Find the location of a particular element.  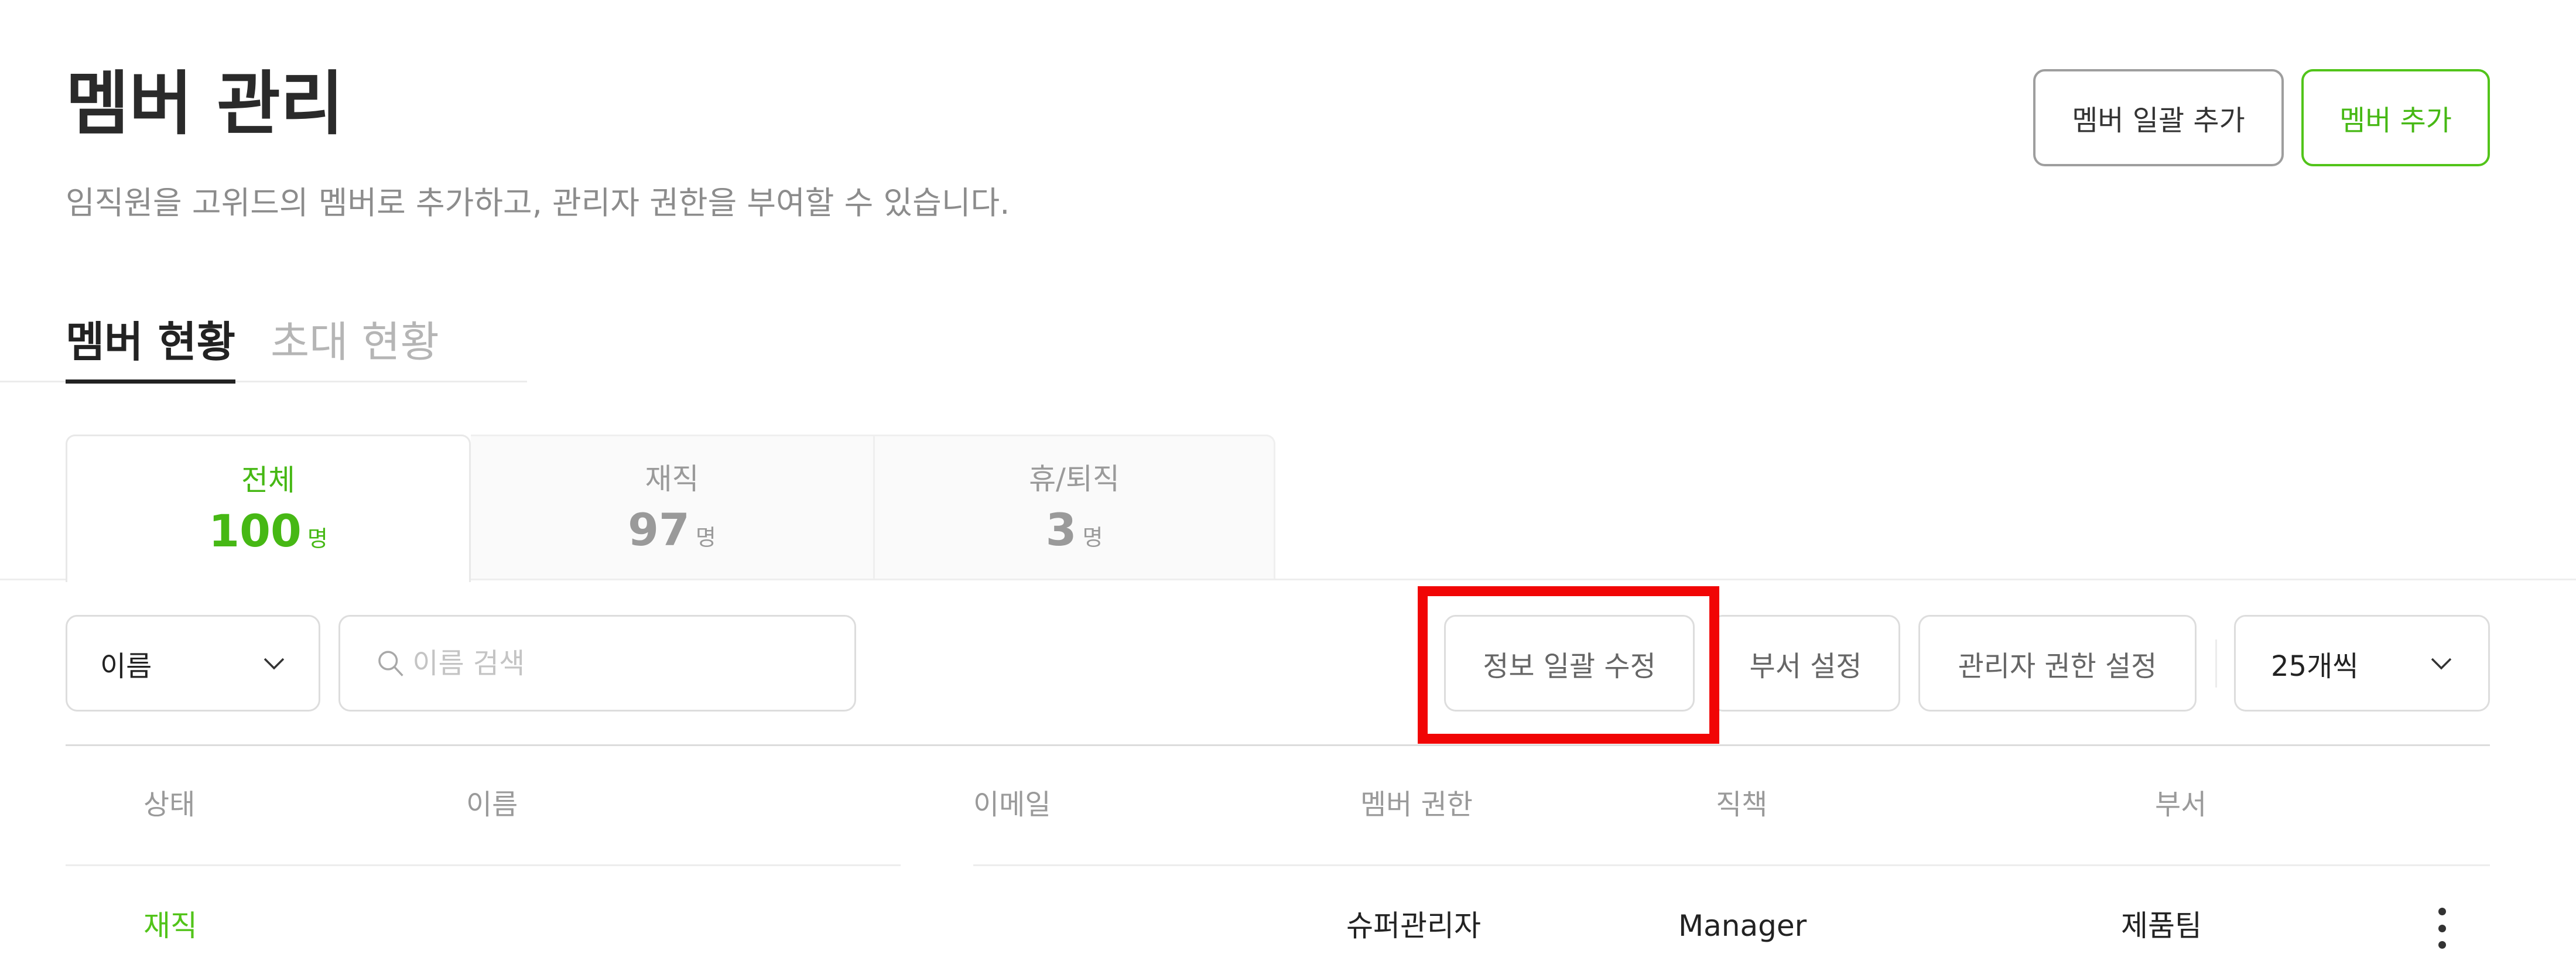

column-header-status: 상태 is located at coordinates (169, 805).